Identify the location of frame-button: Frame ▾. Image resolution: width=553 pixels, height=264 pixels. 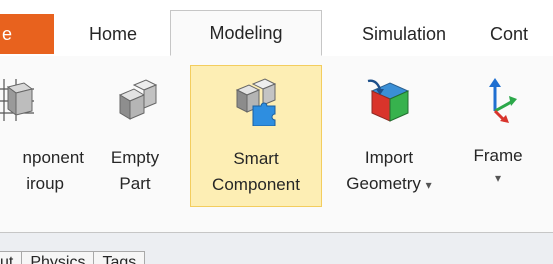
(498, 136).